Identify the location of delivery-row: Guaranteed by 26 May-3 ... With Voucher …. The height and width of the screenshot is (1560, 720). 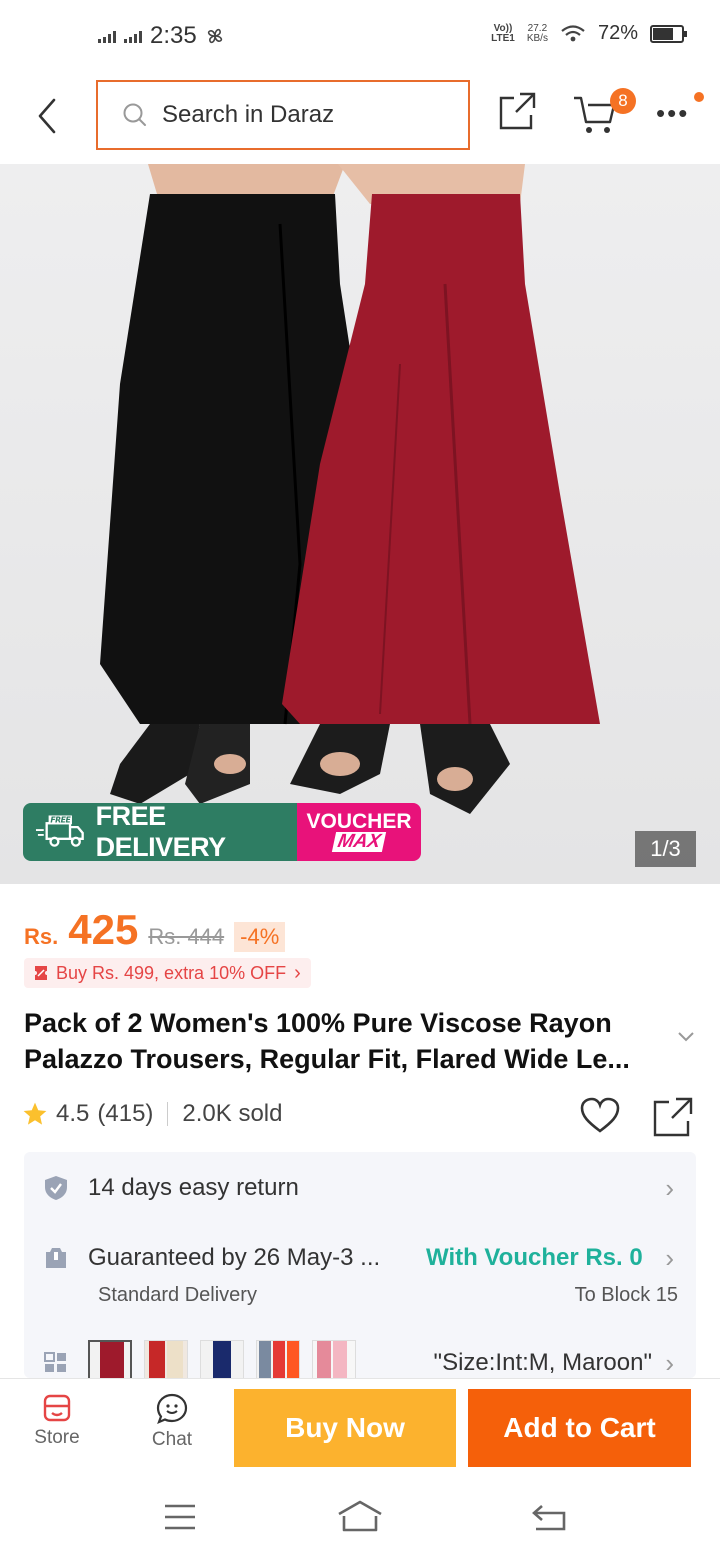
(360, 1258).